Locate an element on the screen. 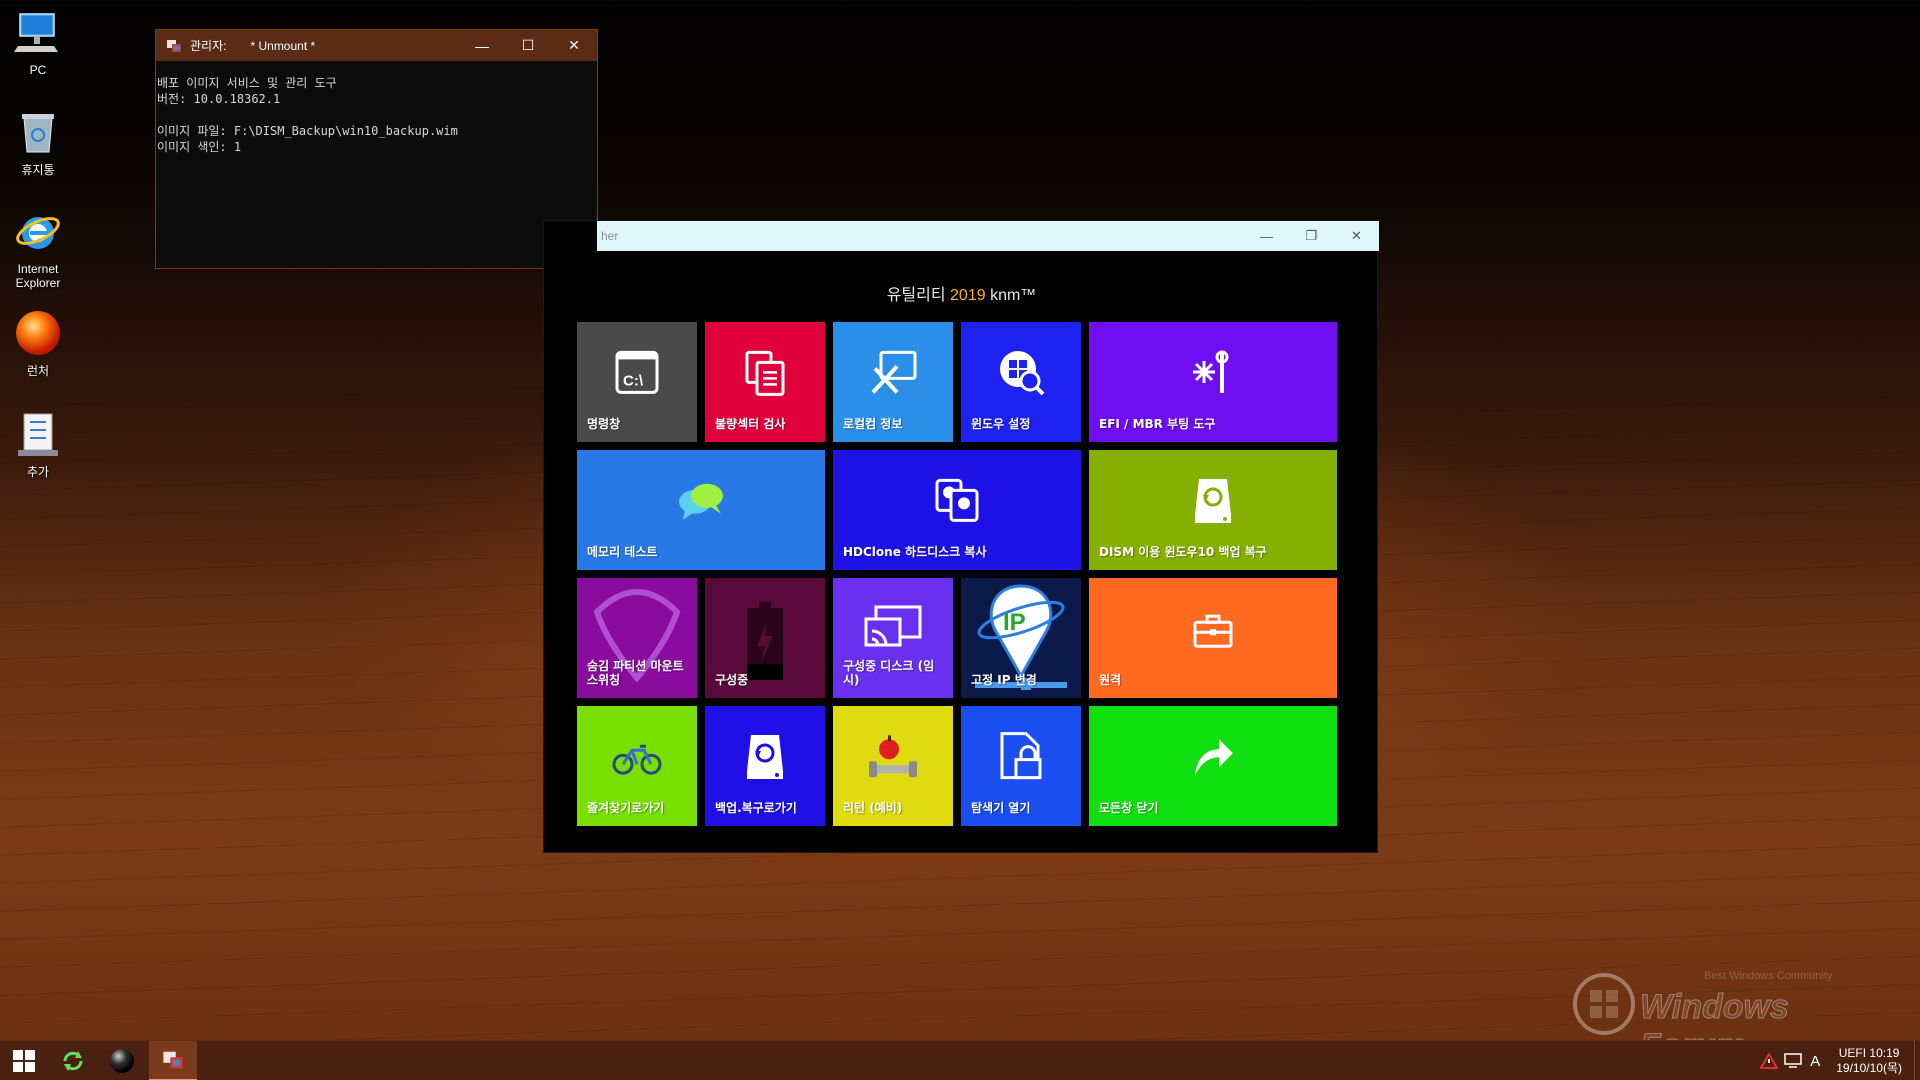  tile-bad-sector-check: 불량섹터 검사 is located at coordinates (765, 382).